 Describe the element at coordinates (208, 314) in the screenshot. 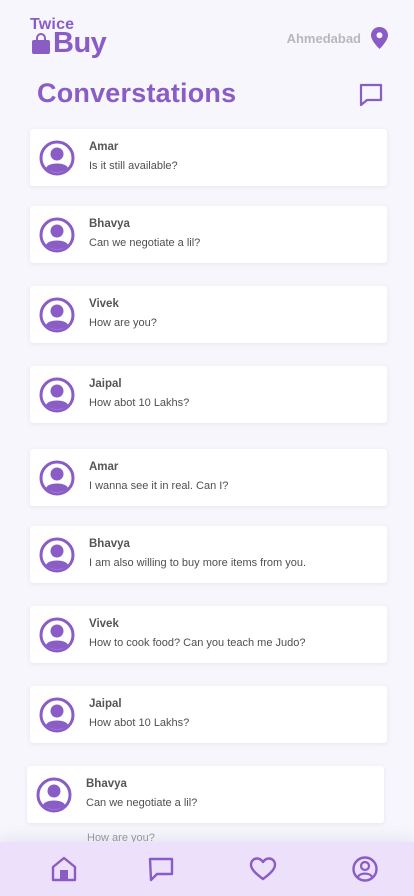

I see `conversation-item: Vivek How are you?` at that location.